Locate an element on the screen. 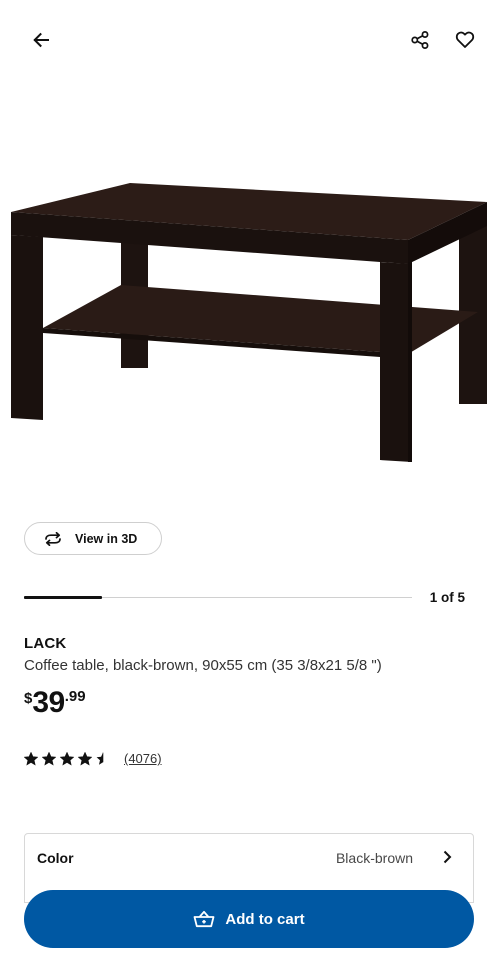 The image size is (497, 960). view-in-3d-button: View in 3D is located at coordinates (93, 538).